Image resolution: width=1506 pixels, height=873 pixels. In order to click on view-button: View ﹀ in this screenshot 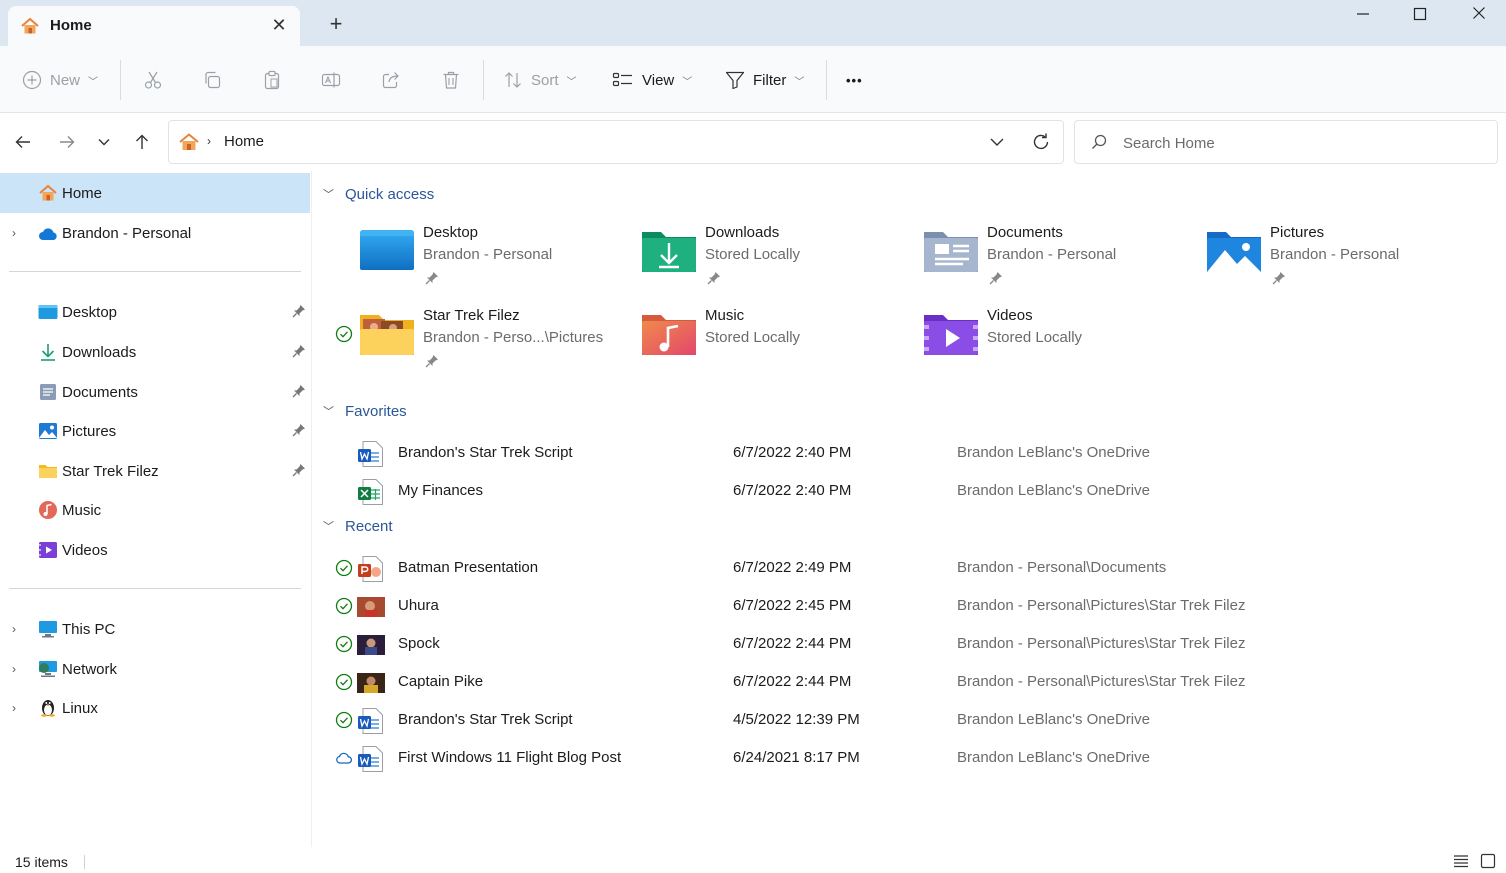, I will do `click(652, 80)`.